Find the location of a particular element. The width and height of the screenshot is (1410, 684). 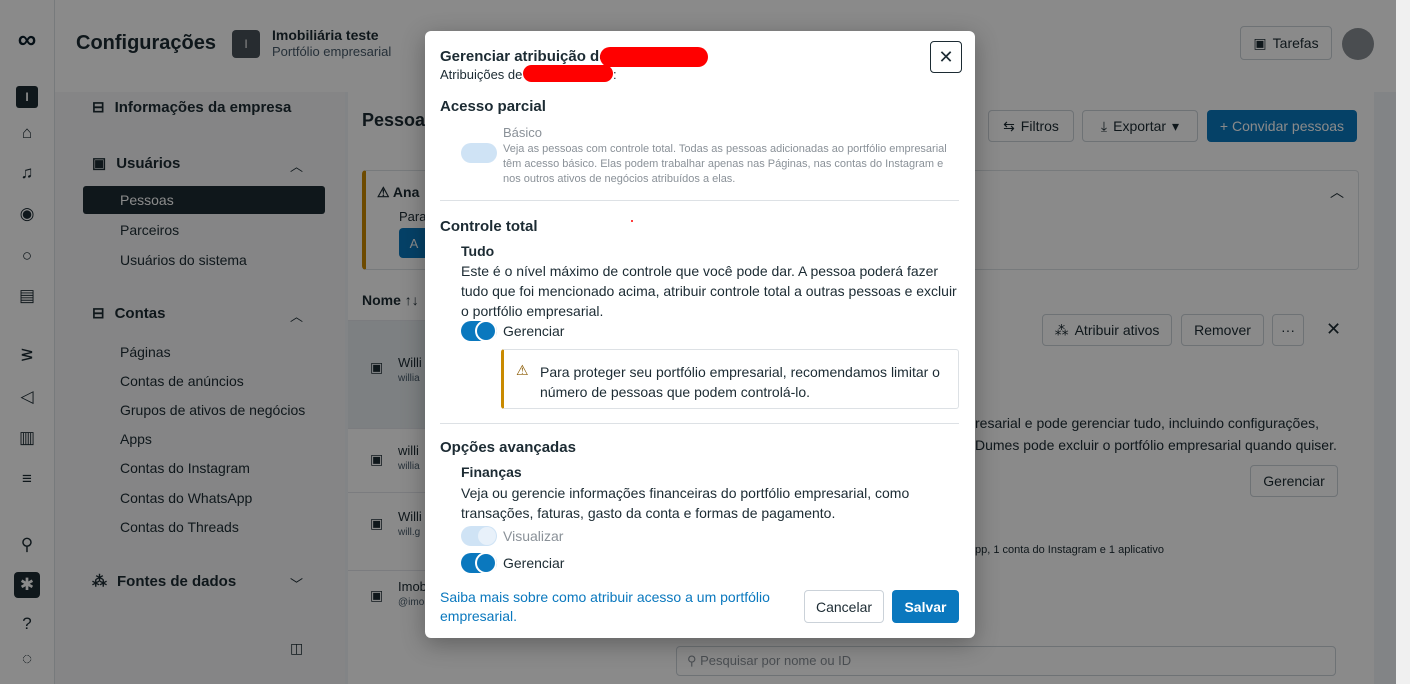

advanced-options-heading: Opções avançadas is located at coordinates (508, 447).